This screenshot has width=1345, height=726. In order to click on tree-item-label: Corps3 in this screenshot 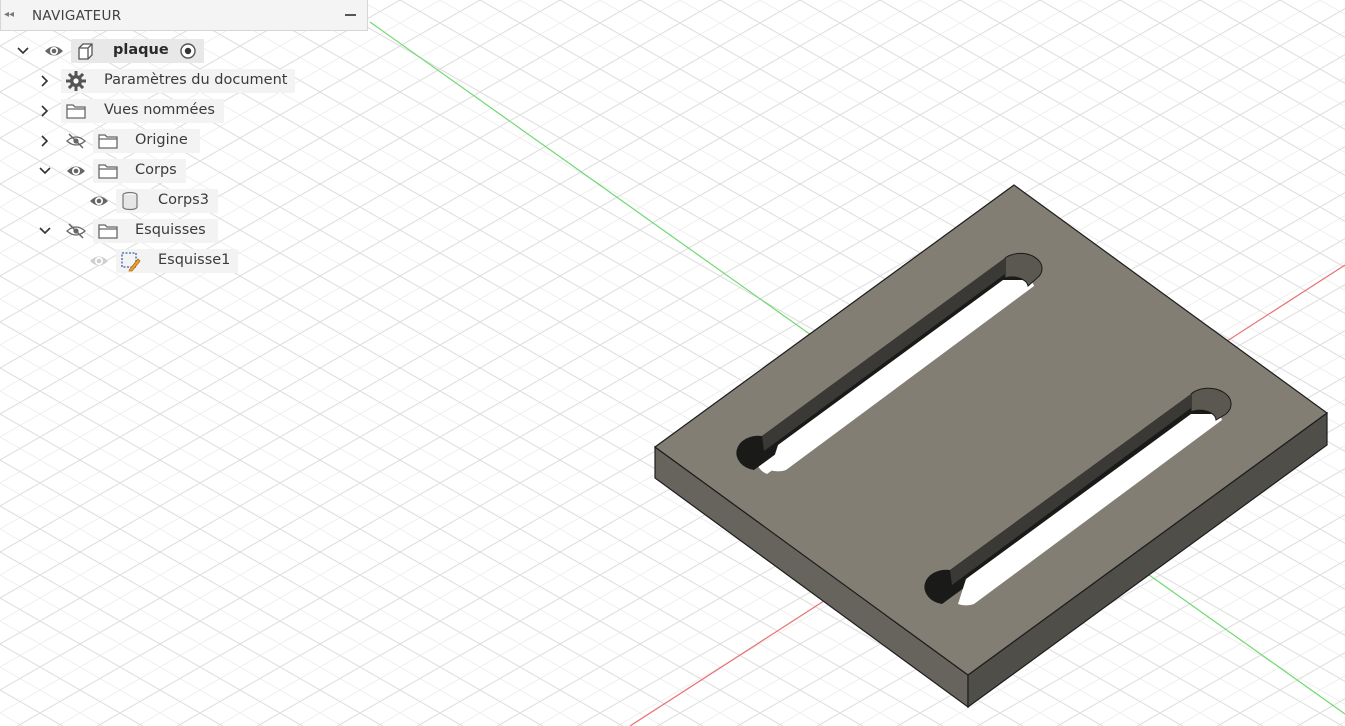, I will do `click(183, 200)`.